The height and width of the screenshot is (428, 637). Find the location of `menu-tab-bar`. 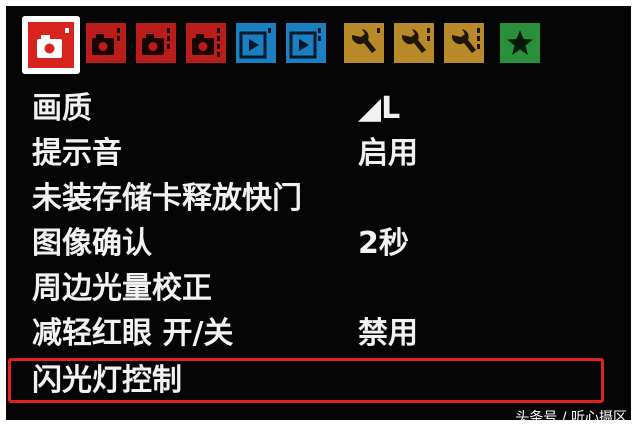

menu-tab-bar is located at coordinates (282, 47).